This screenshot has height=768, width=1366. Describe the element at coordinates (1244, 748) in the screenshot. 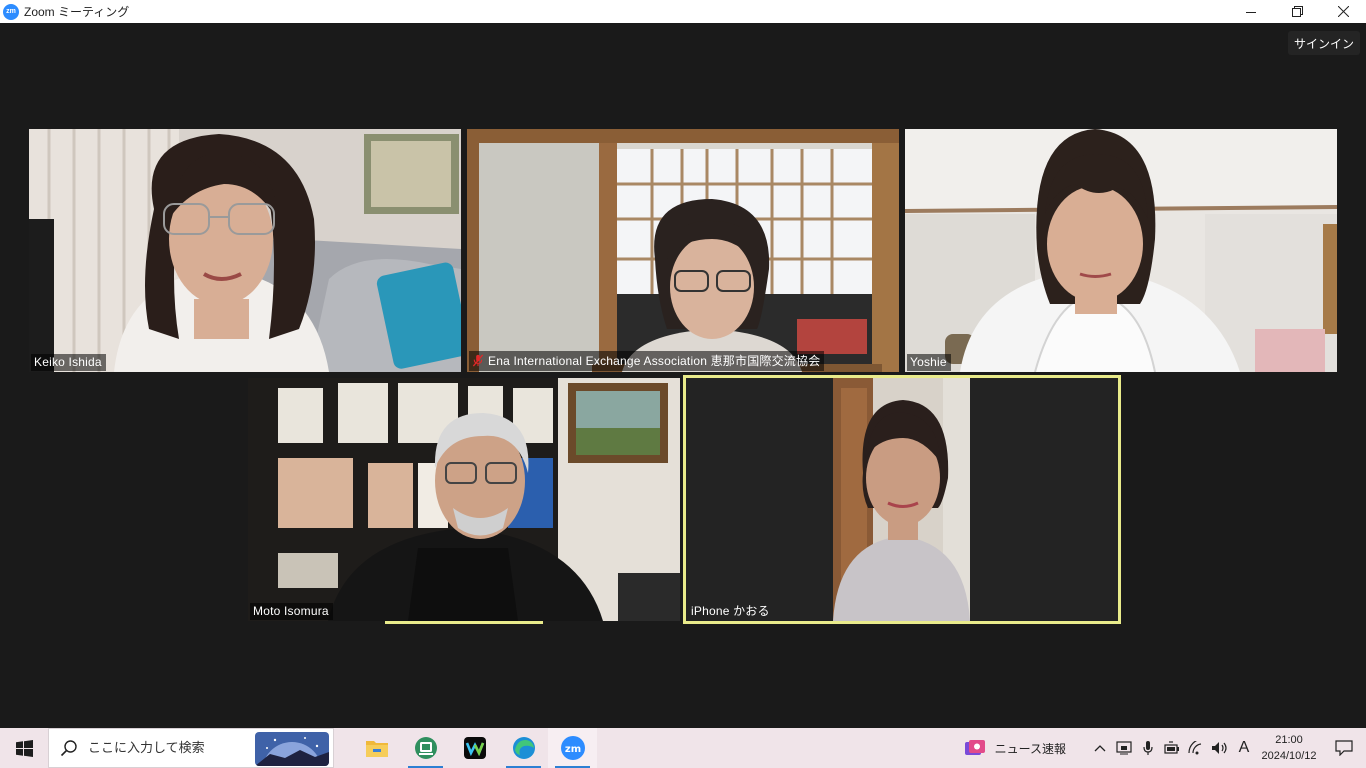

I see `ime-indicator: A` at that location.